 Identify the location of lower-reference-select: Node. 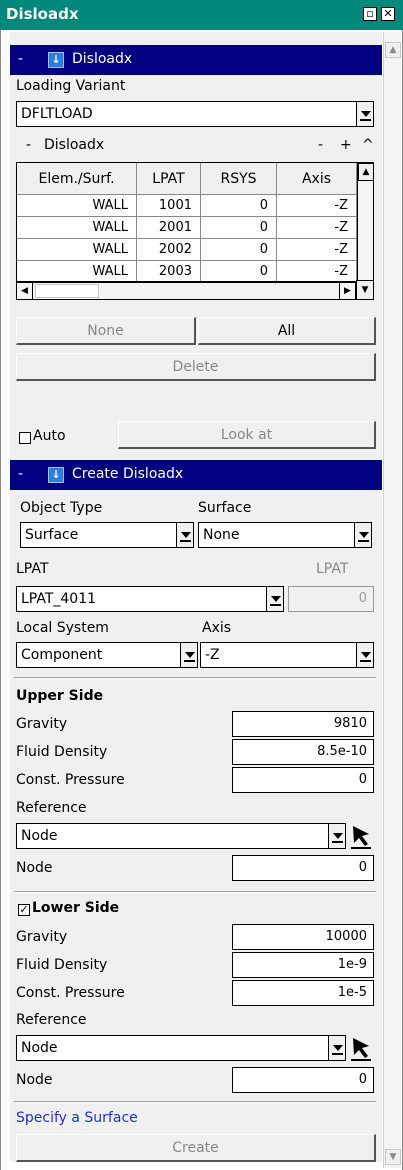
(181, 1048).